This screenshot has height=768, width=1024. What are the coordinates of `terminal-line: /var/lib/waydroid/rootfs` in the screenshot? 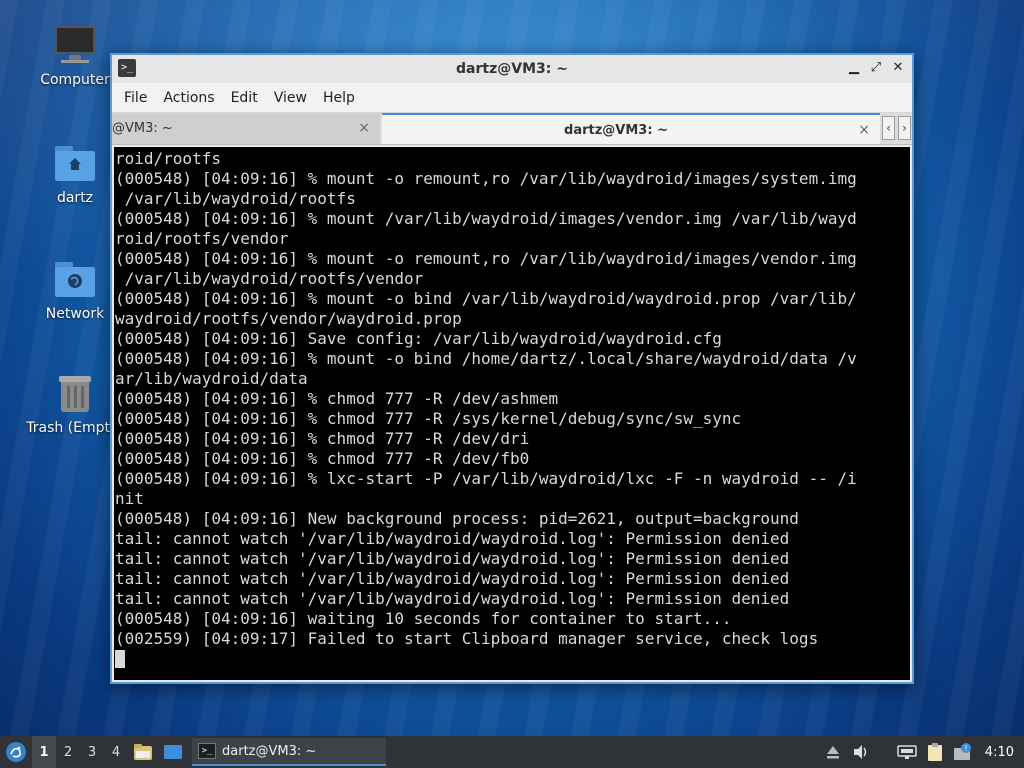 It's located at (235, 198).